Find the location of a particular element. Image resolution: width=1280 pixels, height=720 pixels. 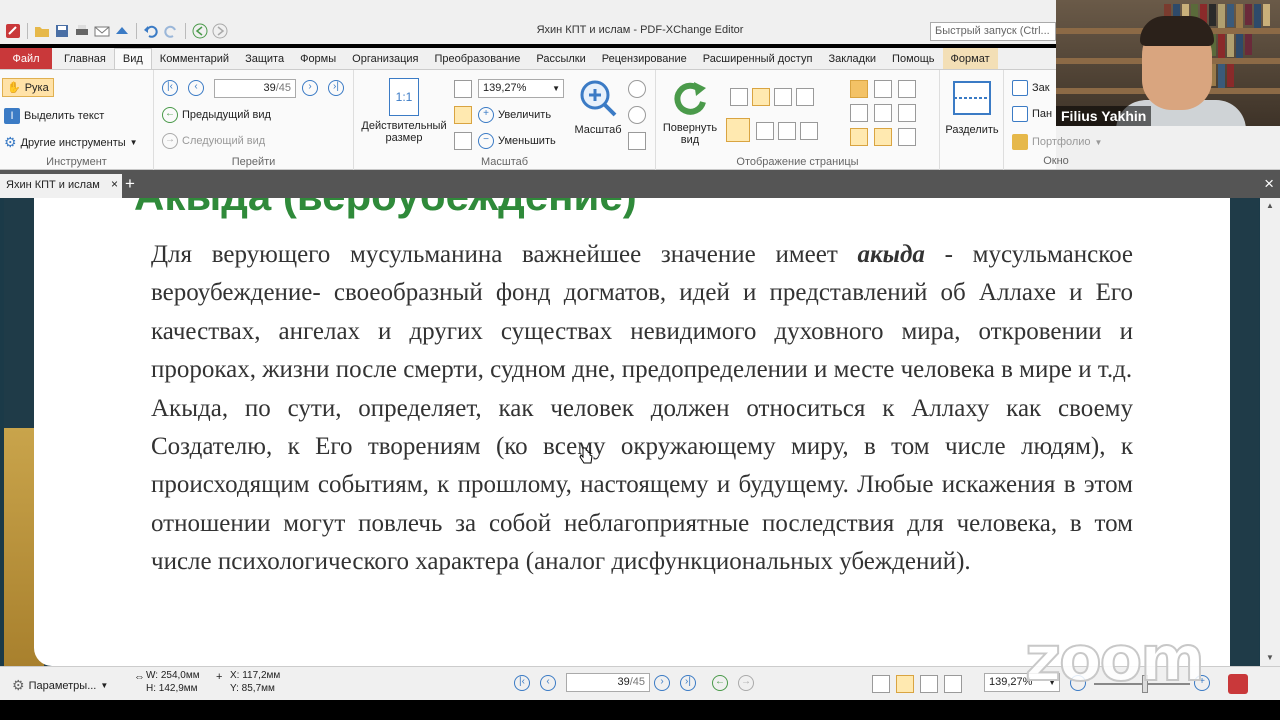

scroll-down-icon: ▼ is located at coordinates (1270, 658).